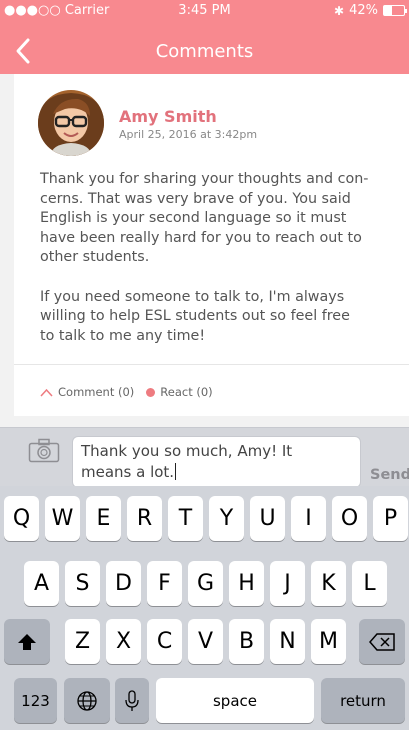 This screenshot has height=730, width=409. What do you see at coordinates (41, 583) in the screenshot?
I see `key-a: A` at bounding box center [41, 583].